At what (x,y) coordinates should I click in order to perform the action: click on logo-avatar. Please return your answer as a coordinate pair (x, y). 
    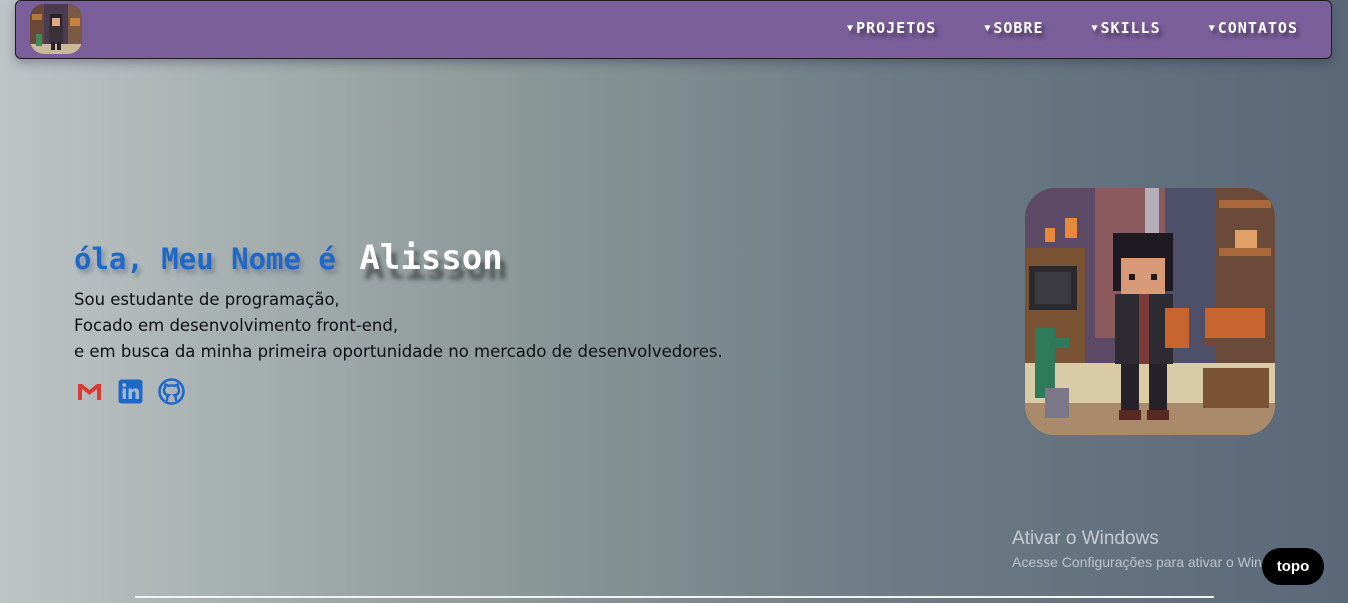
    Looking at the image, I should click on (56, 29).